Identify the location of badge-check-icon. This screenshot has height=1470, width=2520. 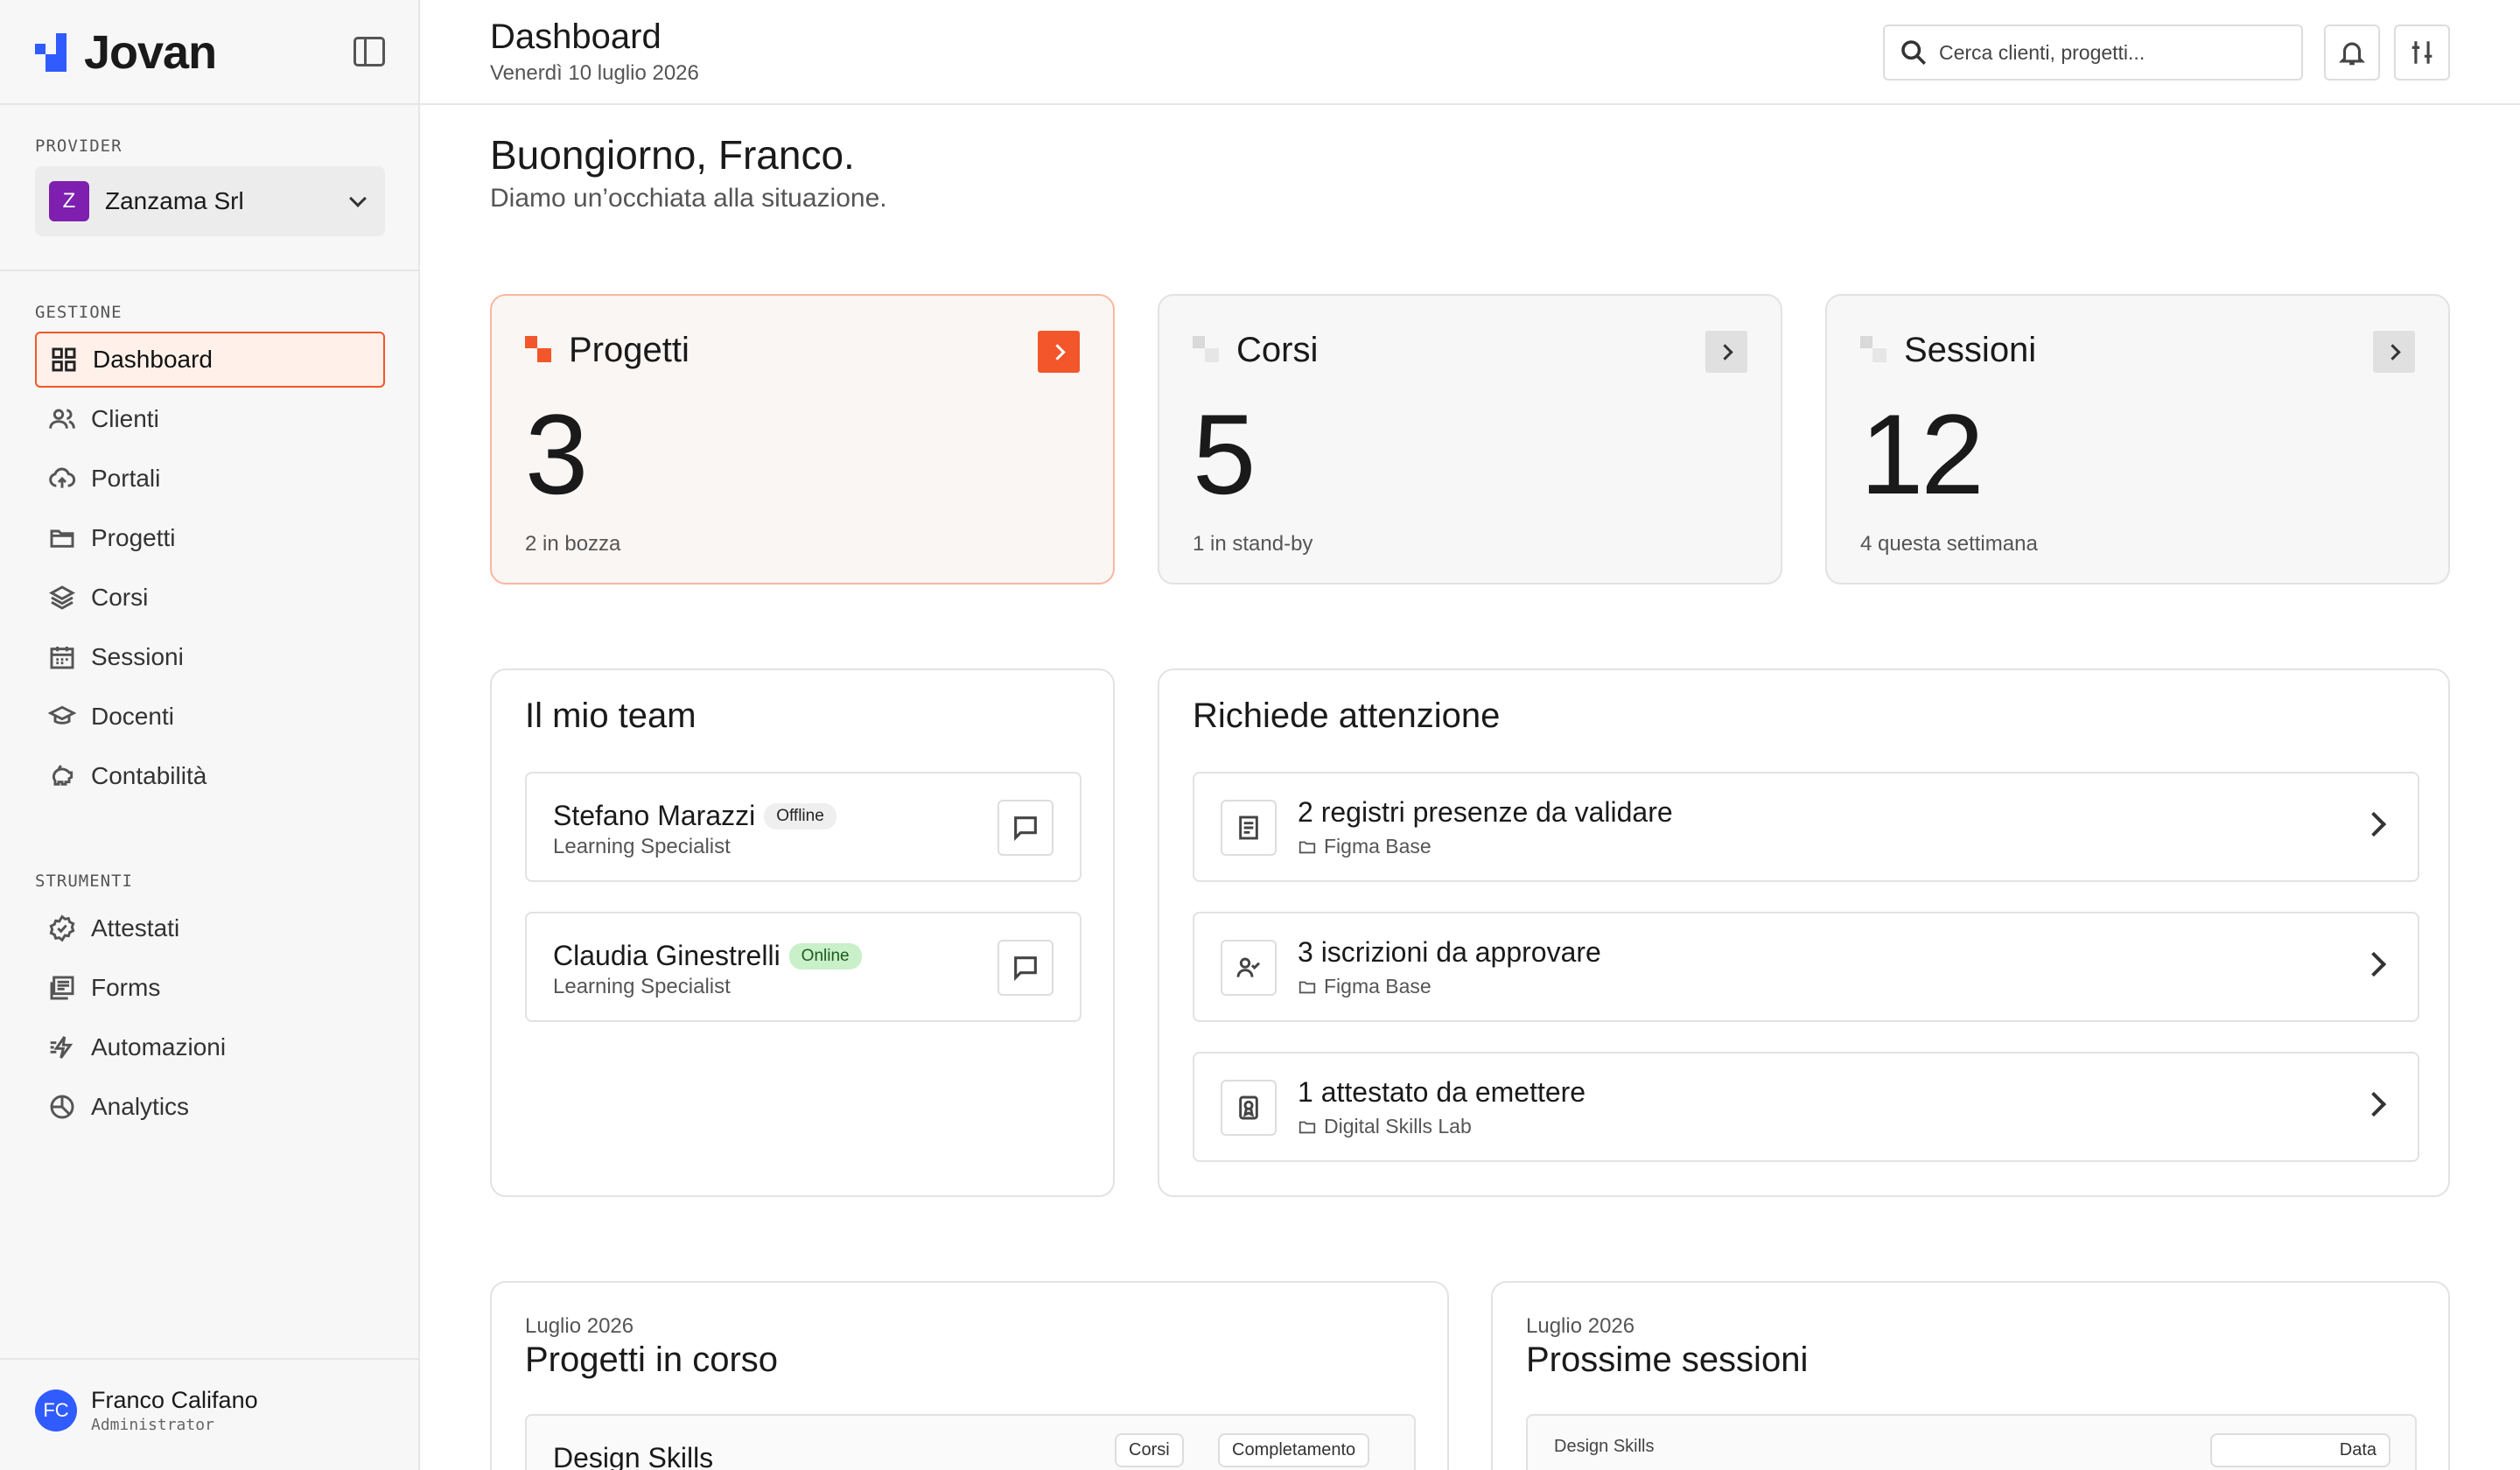
(62, 928).